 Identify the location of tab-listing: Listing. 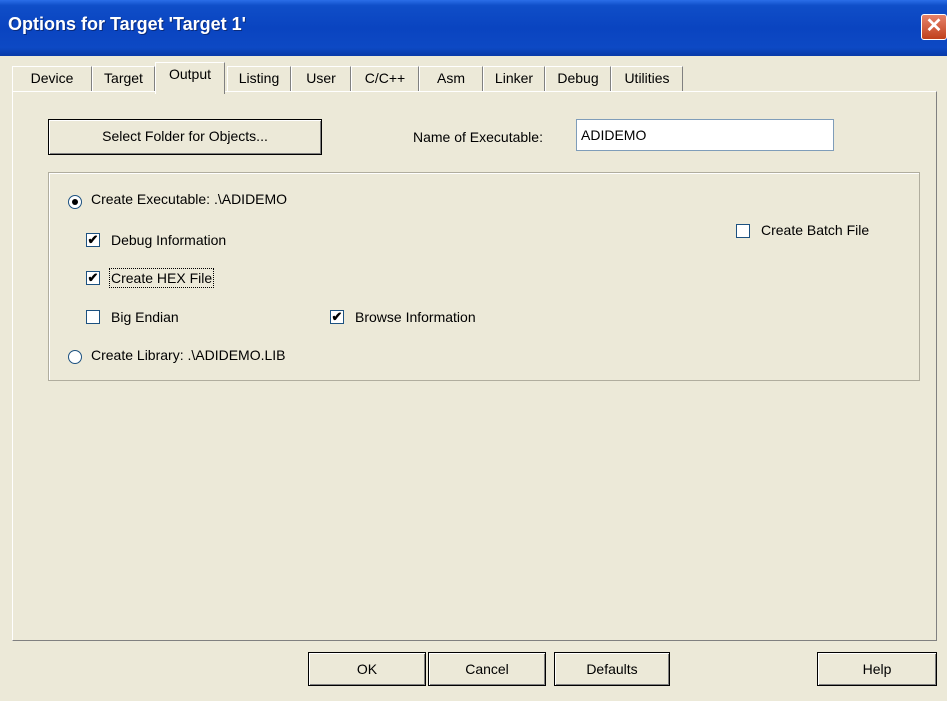
(259, 79).